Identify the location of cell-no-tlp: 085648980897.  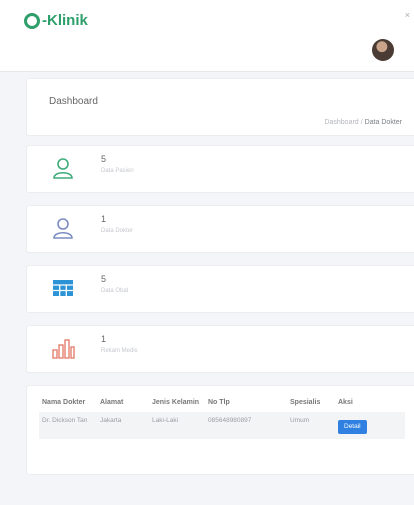
(246, 425).